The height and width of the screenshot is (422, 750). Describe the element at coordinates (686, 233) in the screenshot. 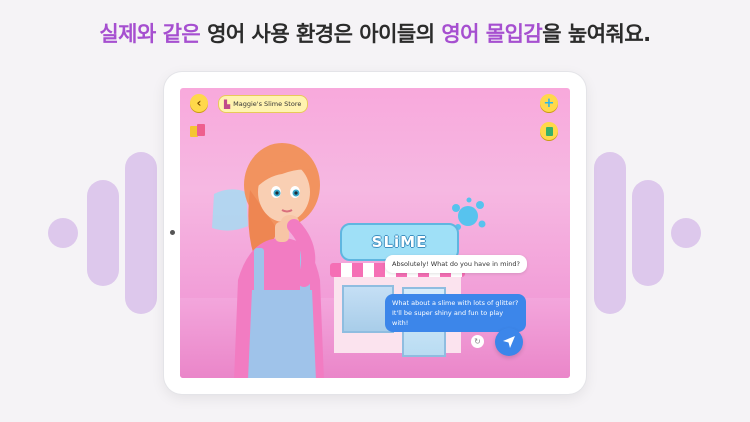

I see `wave-dot-right` at that location.